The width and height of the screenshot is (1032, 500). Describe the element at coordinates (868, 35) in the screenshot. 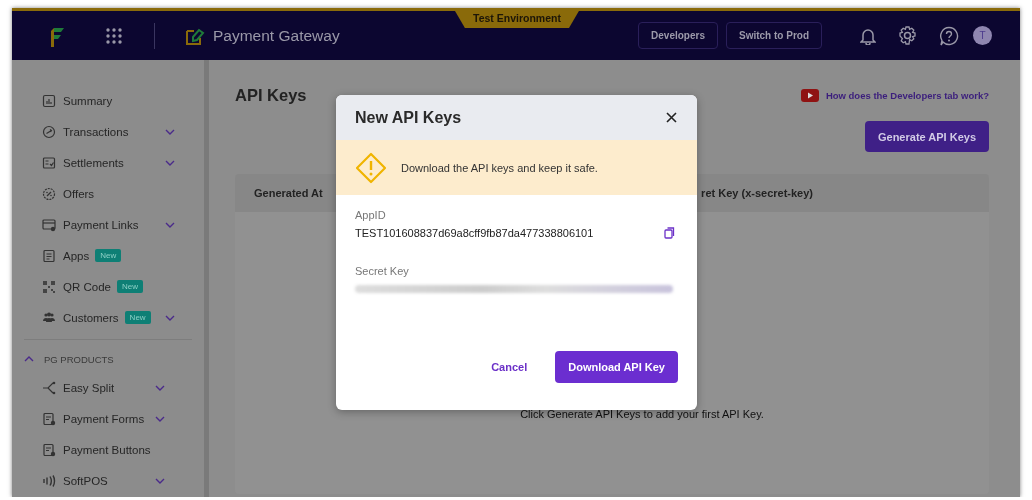

I see `notification-bell-icon` at that location.